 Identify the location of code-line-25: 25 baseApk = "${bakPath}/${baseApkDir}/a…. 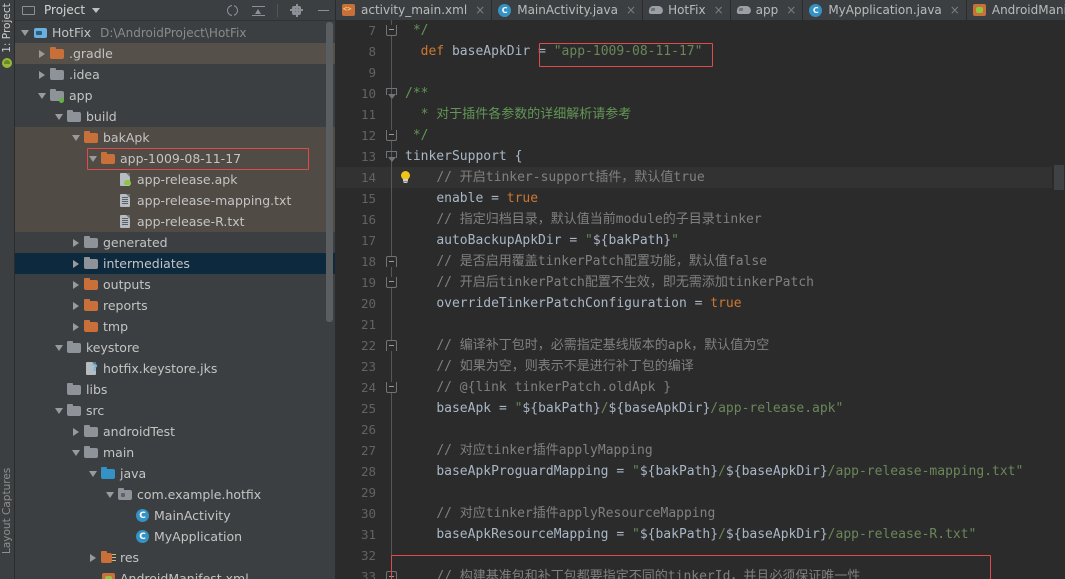
(700, 408).